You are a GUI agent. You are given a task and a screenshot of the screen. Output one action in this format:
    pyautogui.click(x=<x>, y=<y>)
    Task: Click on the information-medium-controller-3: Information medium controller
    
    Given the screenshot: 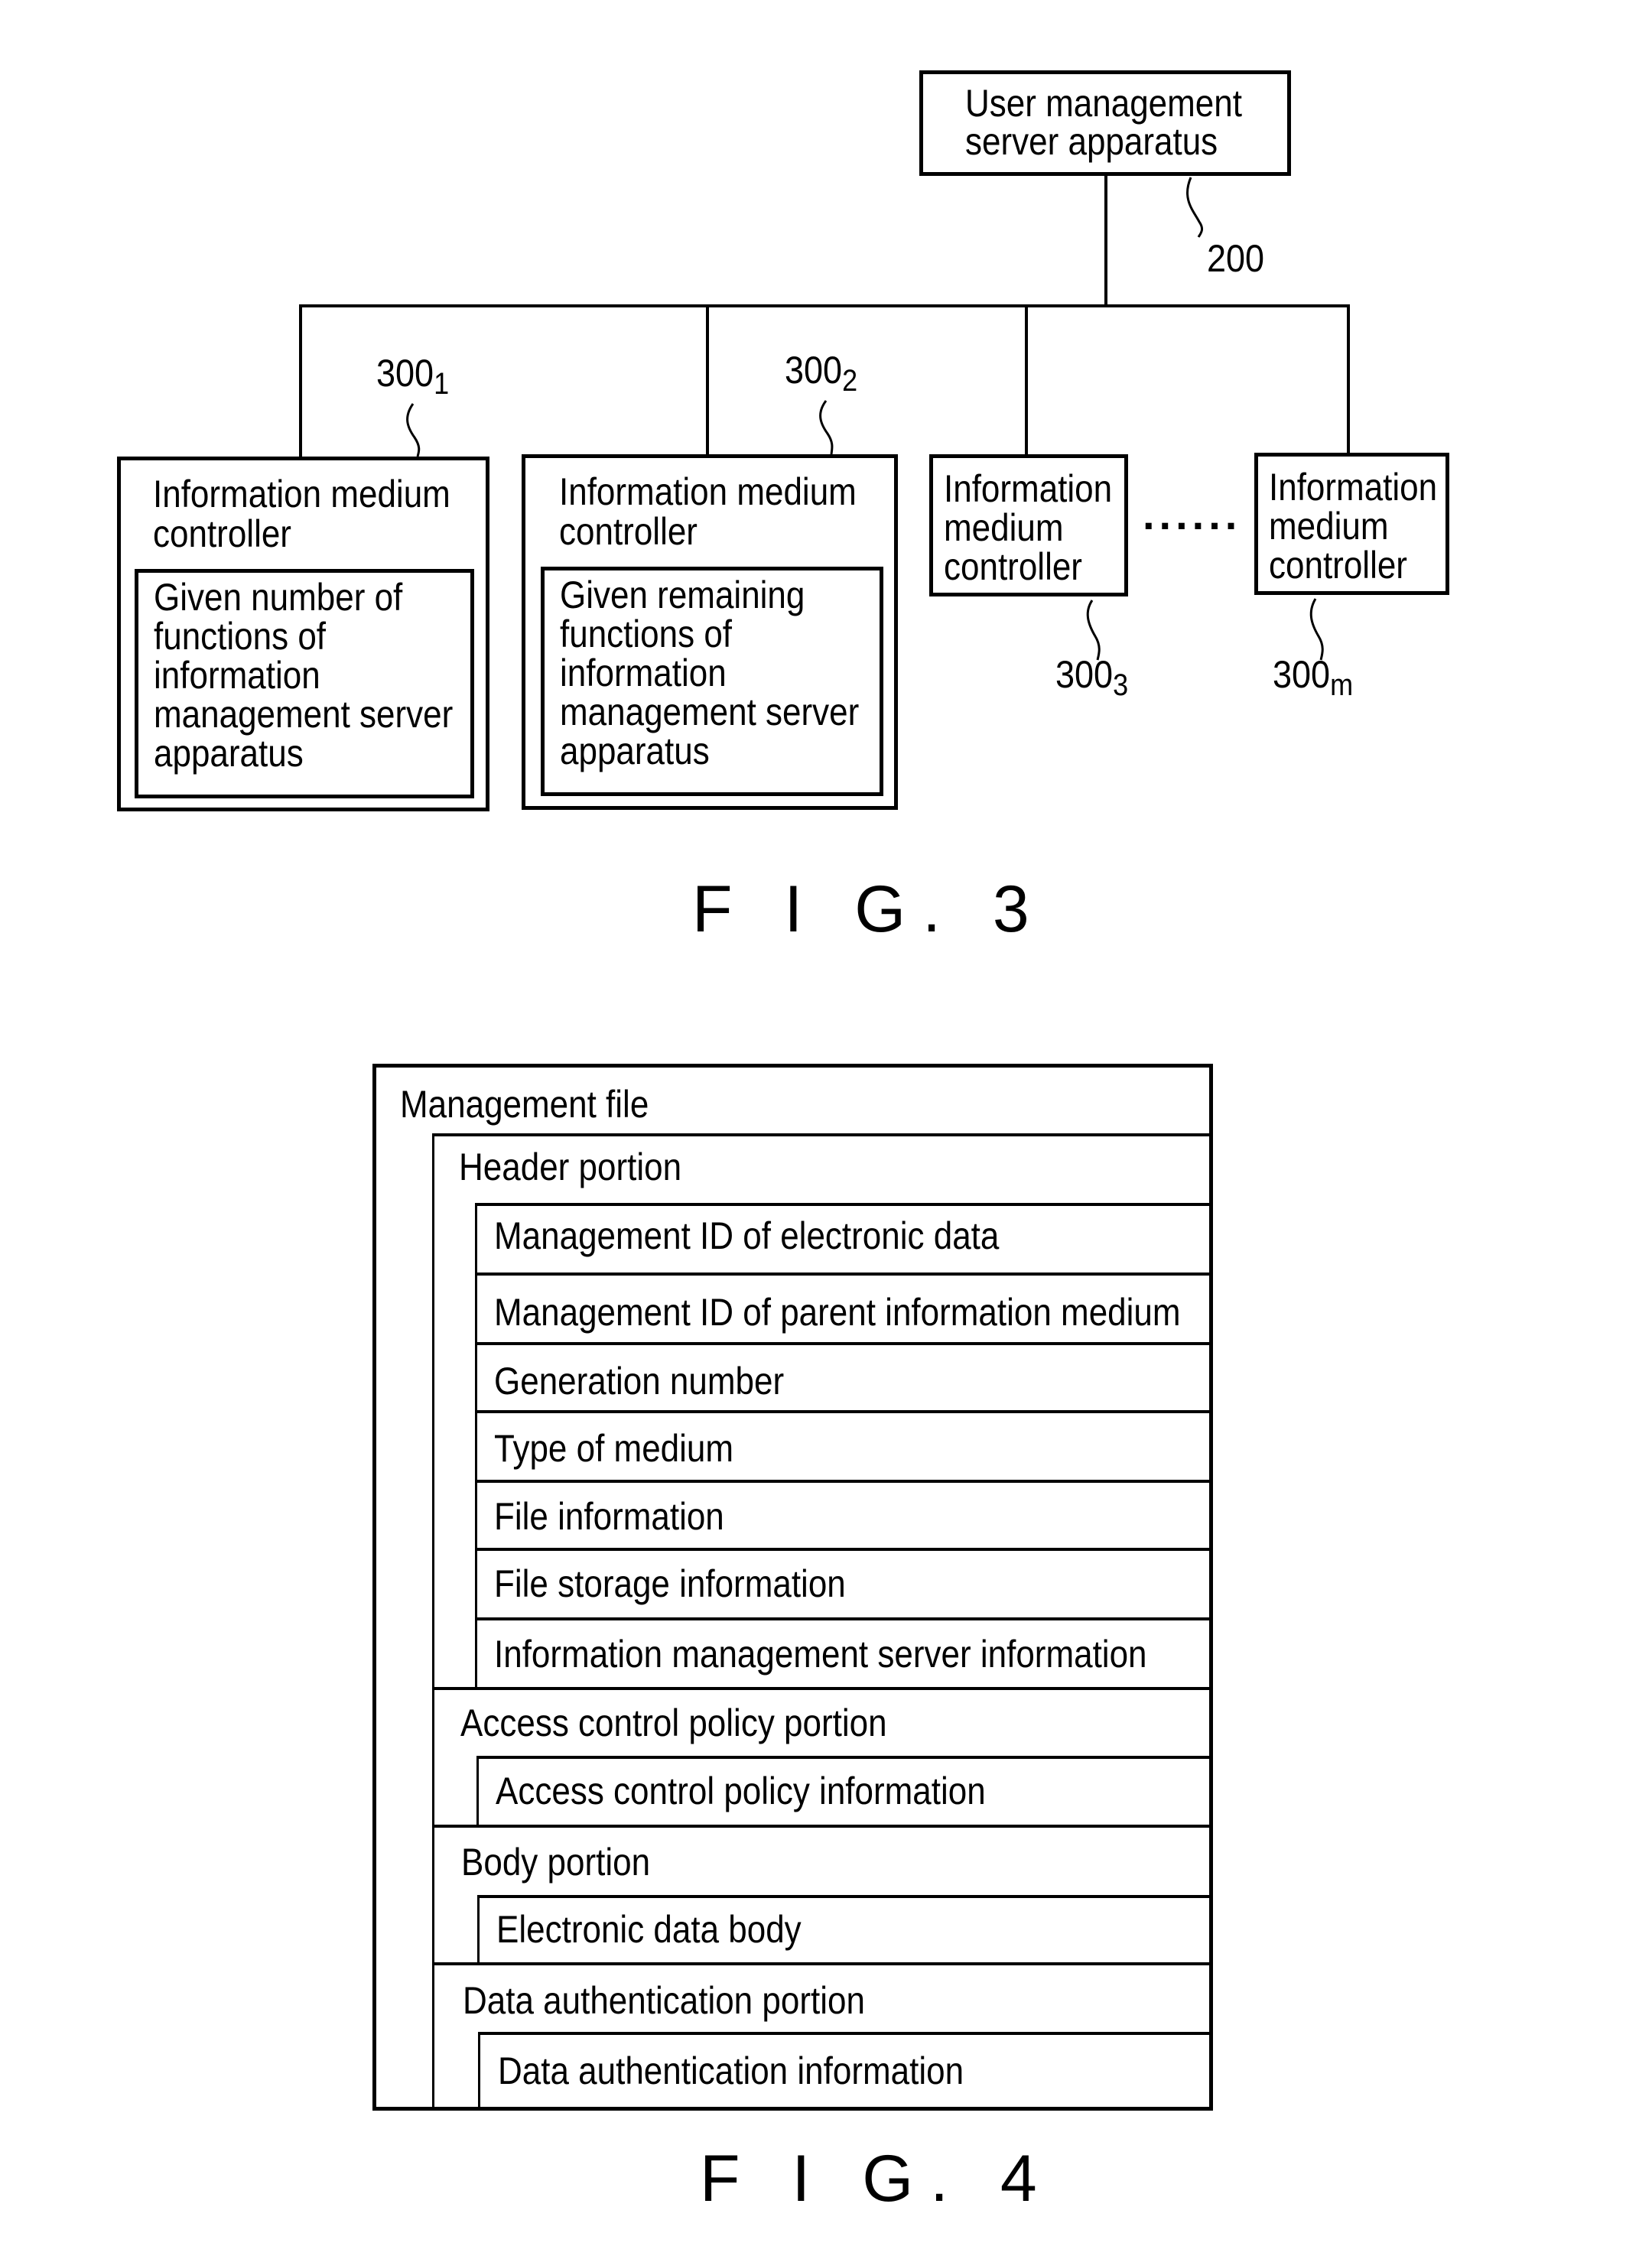 What is the action you would take?
    pyautogui.click(x=1028, y=525)
    